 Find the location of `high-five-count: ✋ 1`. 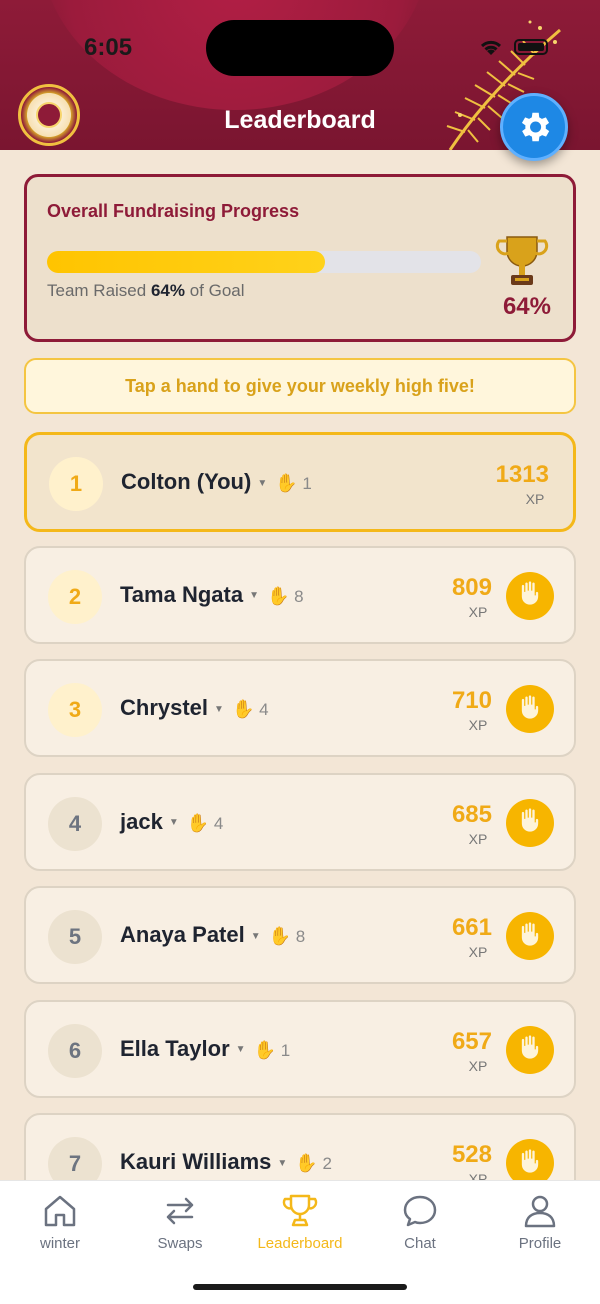

high-five-count: ✋ 1 is located at coordinates (293, 483).